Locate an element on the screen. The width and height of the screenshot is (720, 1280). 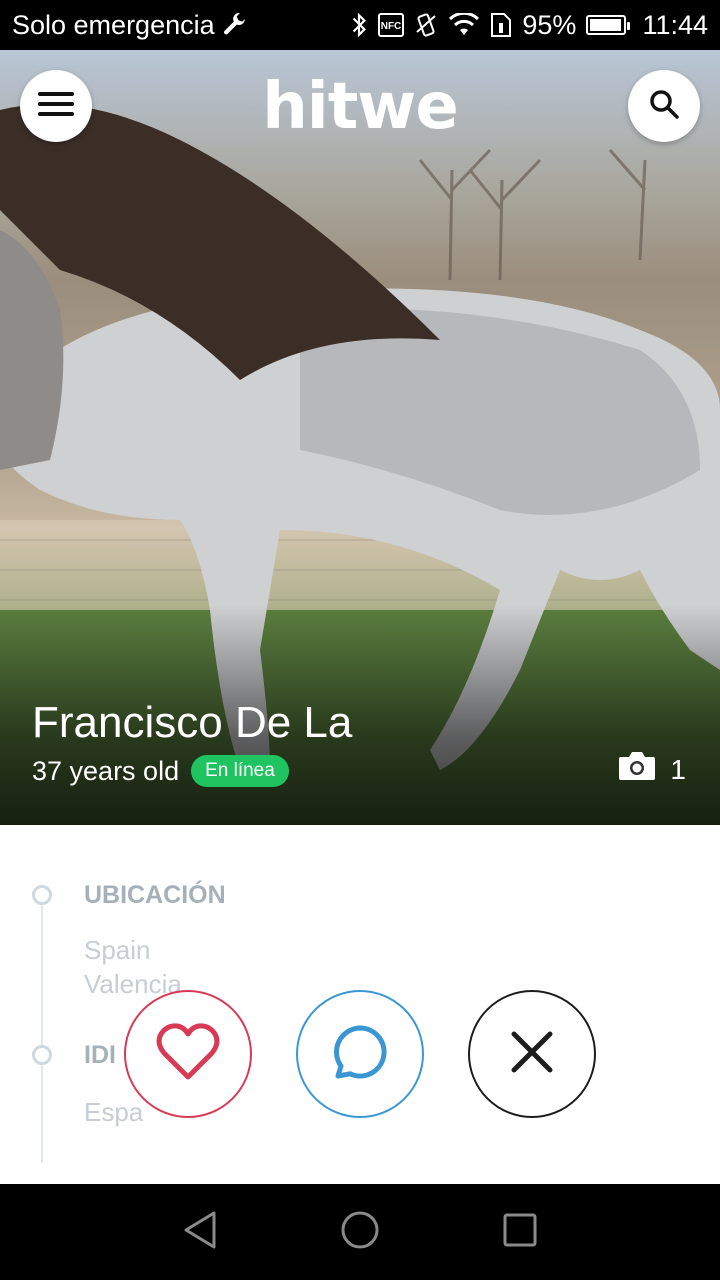
status-left: Solo emergencia is located at coordinates (129, 25).